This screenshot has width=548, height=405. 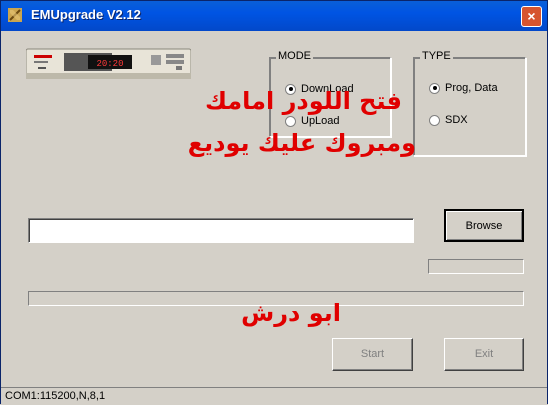 What do you see at coordinates (476, 266) in the screenshot?
I see `status-indicator` at bounding box center [476, 266].